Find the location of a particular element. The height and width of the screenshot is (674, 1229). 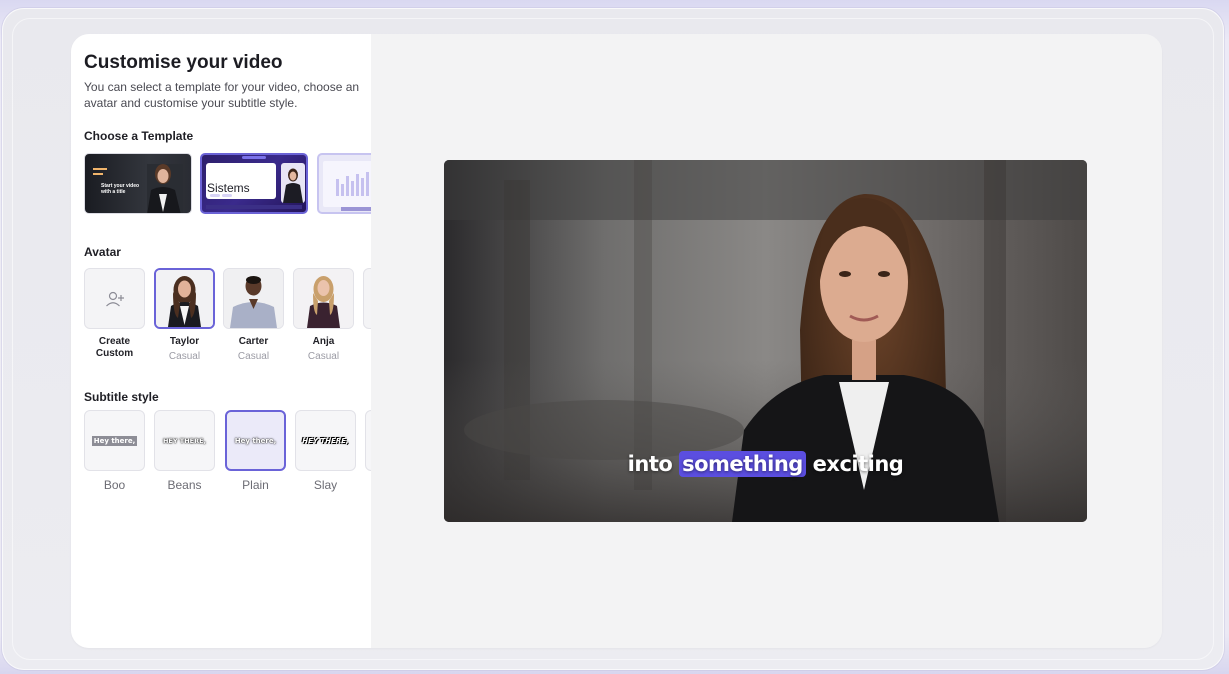

video-caption: into something exciting is located at coordinates (765, 464).